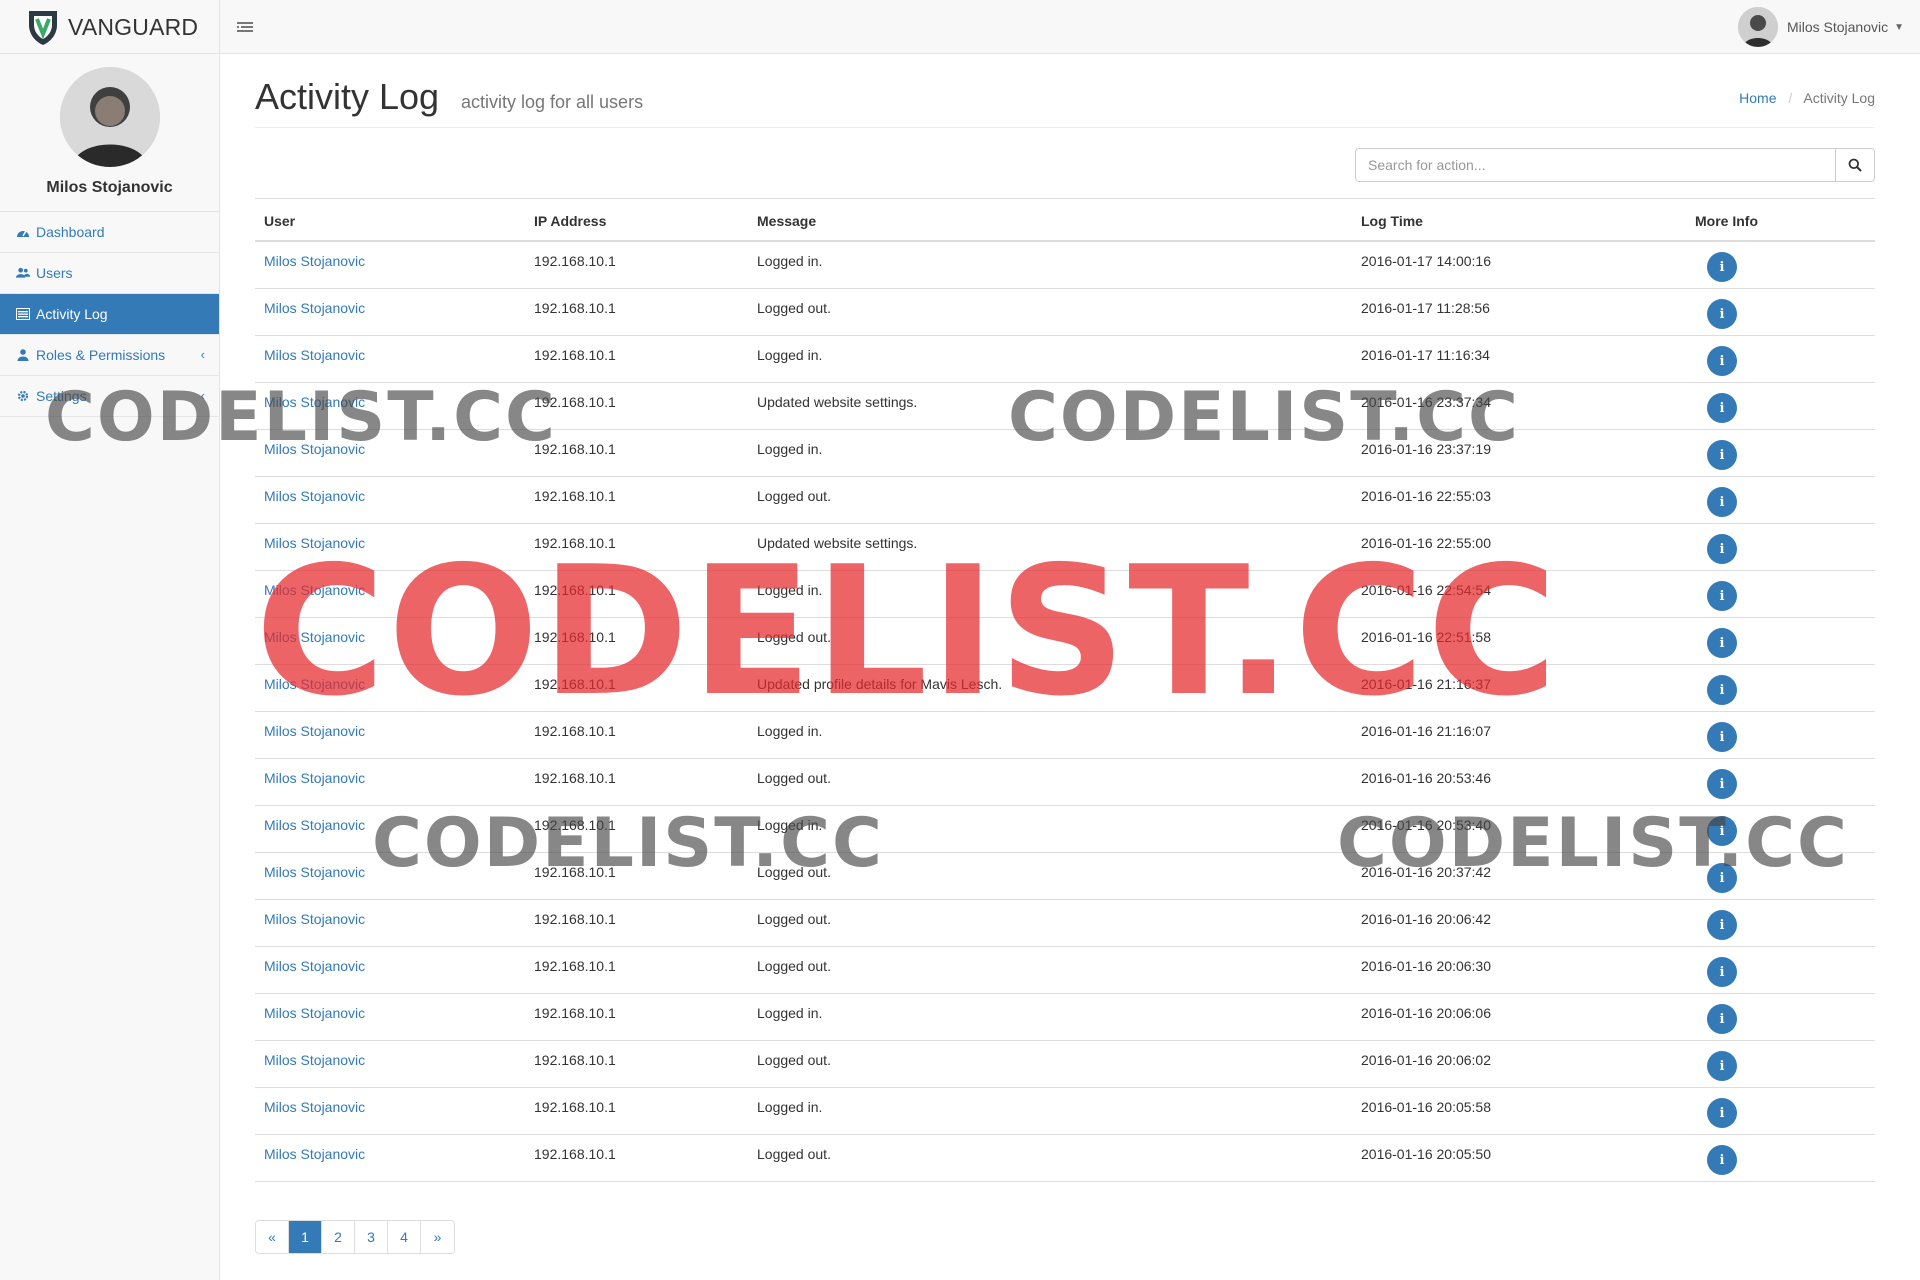  I want to click on row-log-time: 2016-01-16 22:51:58, so click(1426, 637).